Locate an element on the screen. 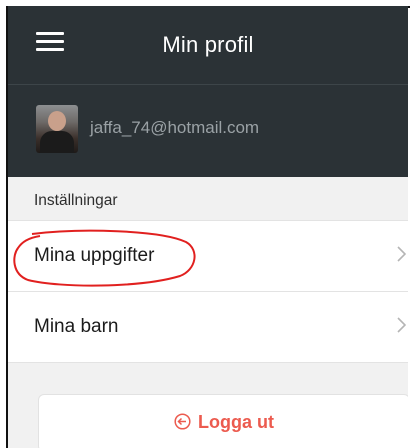 The image size is (410, 448). settings-item-label: Mina barn is located at coordinates (76, 326).